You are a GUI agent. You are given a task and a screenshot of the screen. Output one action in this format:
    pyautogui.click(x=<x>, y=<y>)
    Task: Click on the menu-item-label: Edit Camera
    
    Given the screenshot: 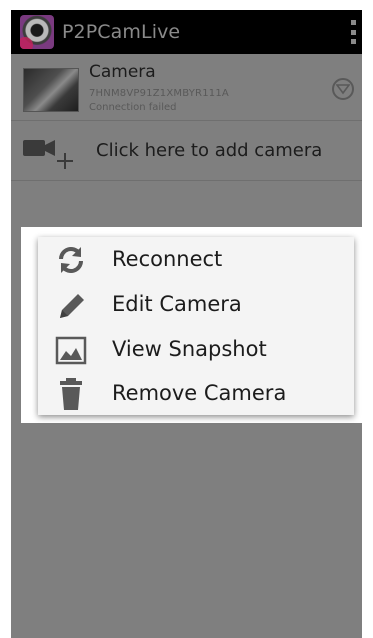 What is the action you would take?
    pyautogui.click(x=177, y=304)
    